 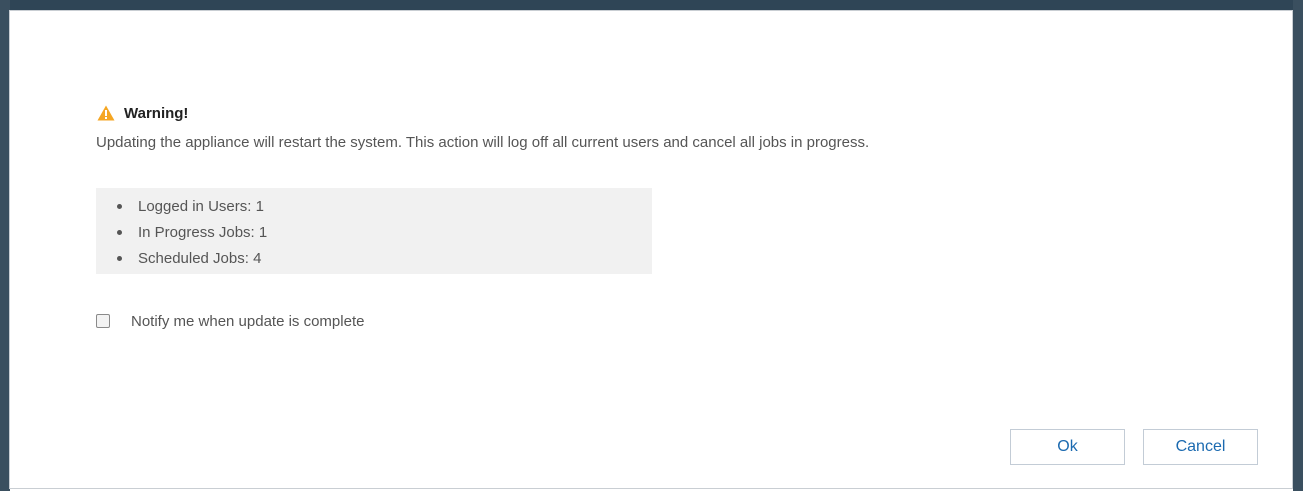 I want to click on warning-header: Warning!, so click(x=142, y=113).